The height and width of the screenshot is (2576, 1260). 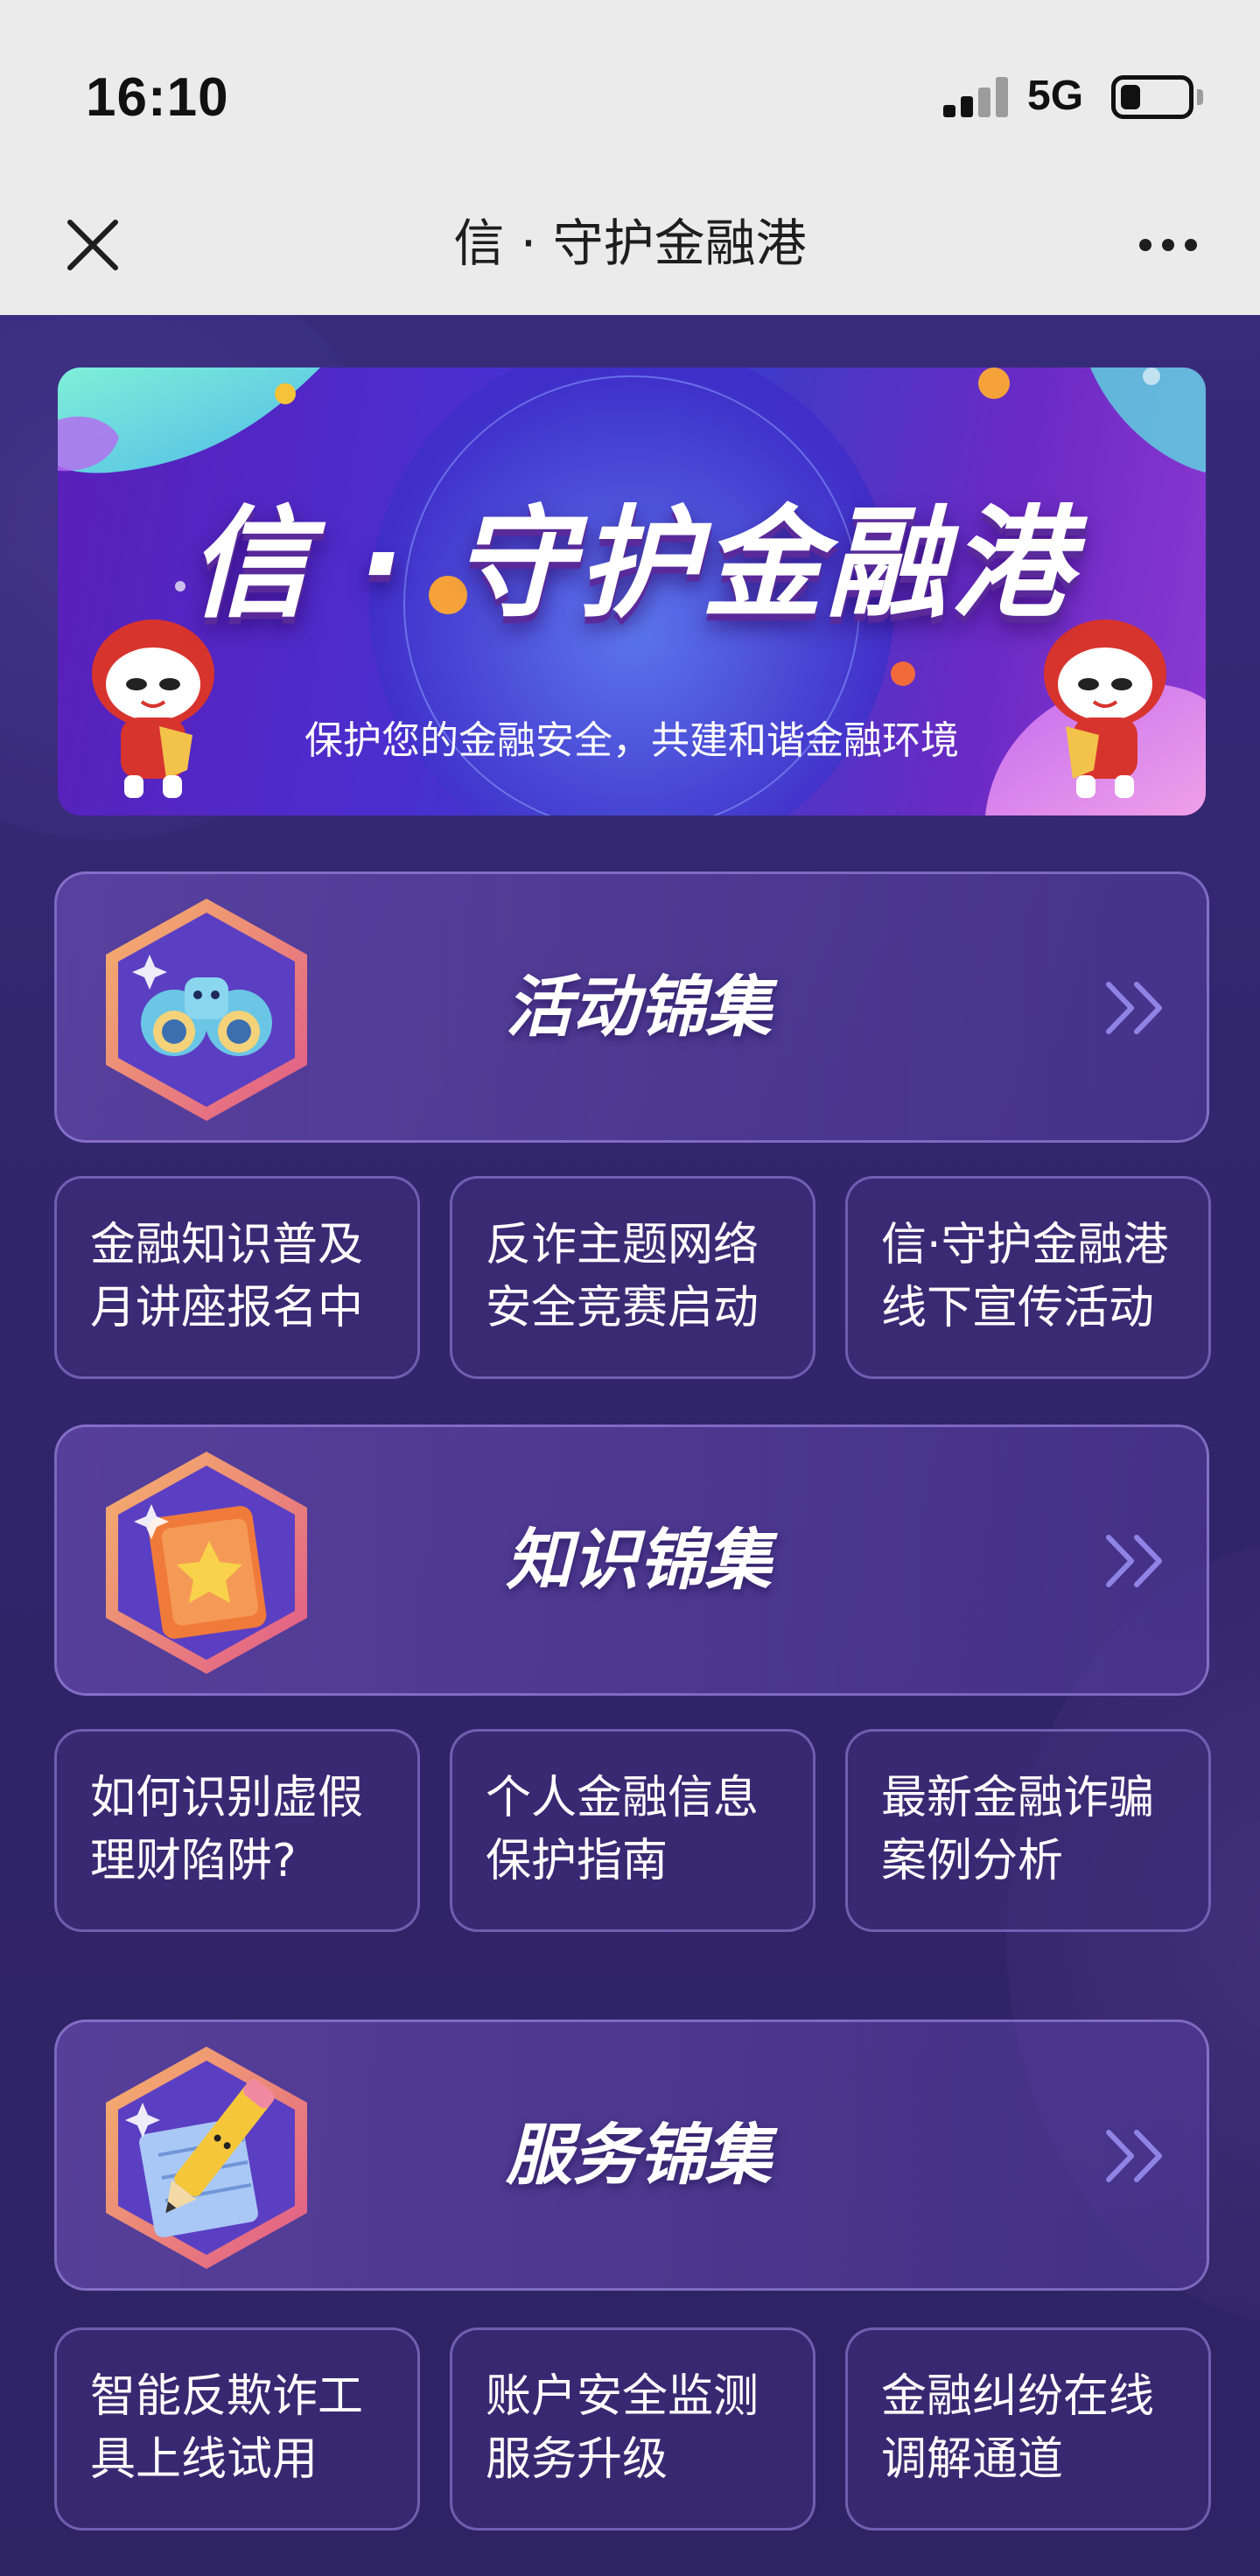 I want to click on card-line: 金融知识普及, so click(x=227, y=1245).